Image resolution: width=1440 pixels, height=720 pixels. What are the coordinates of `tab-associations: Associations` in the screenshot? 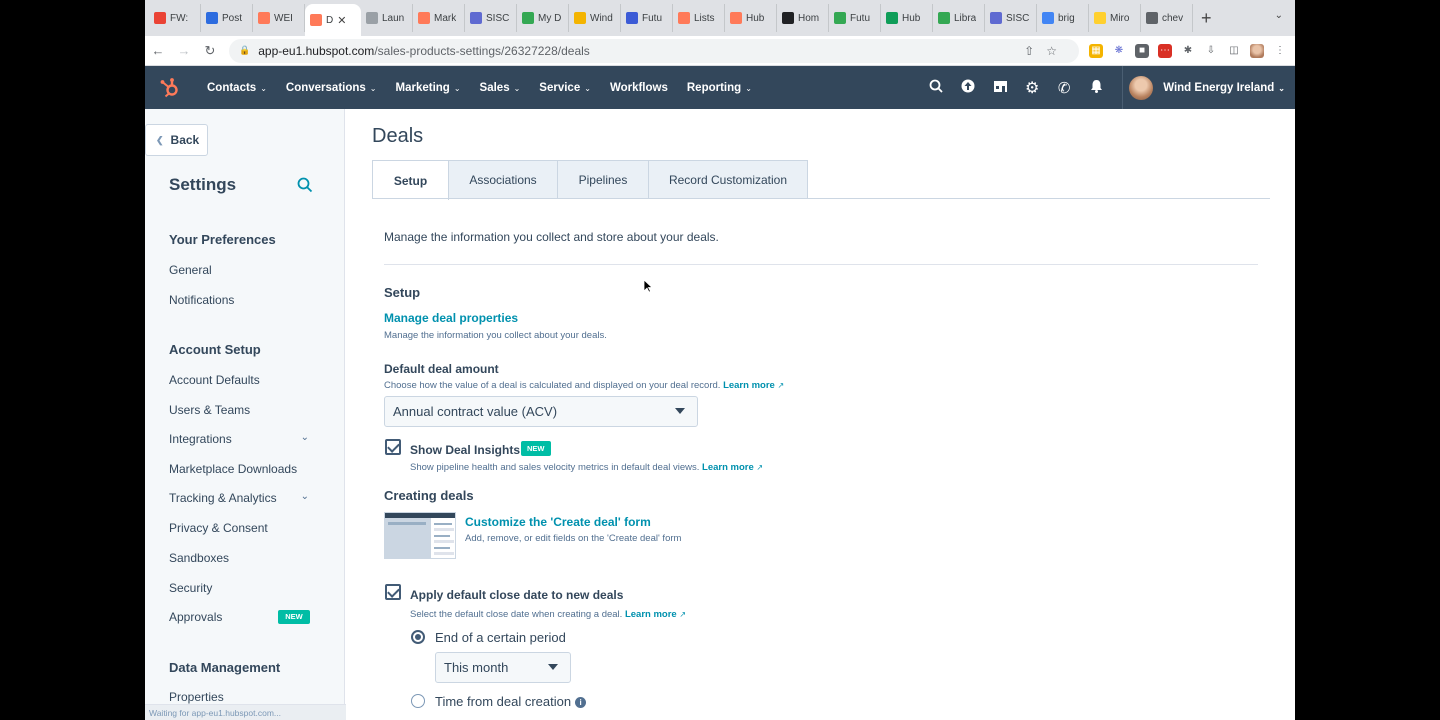 It's located at (503, 180).